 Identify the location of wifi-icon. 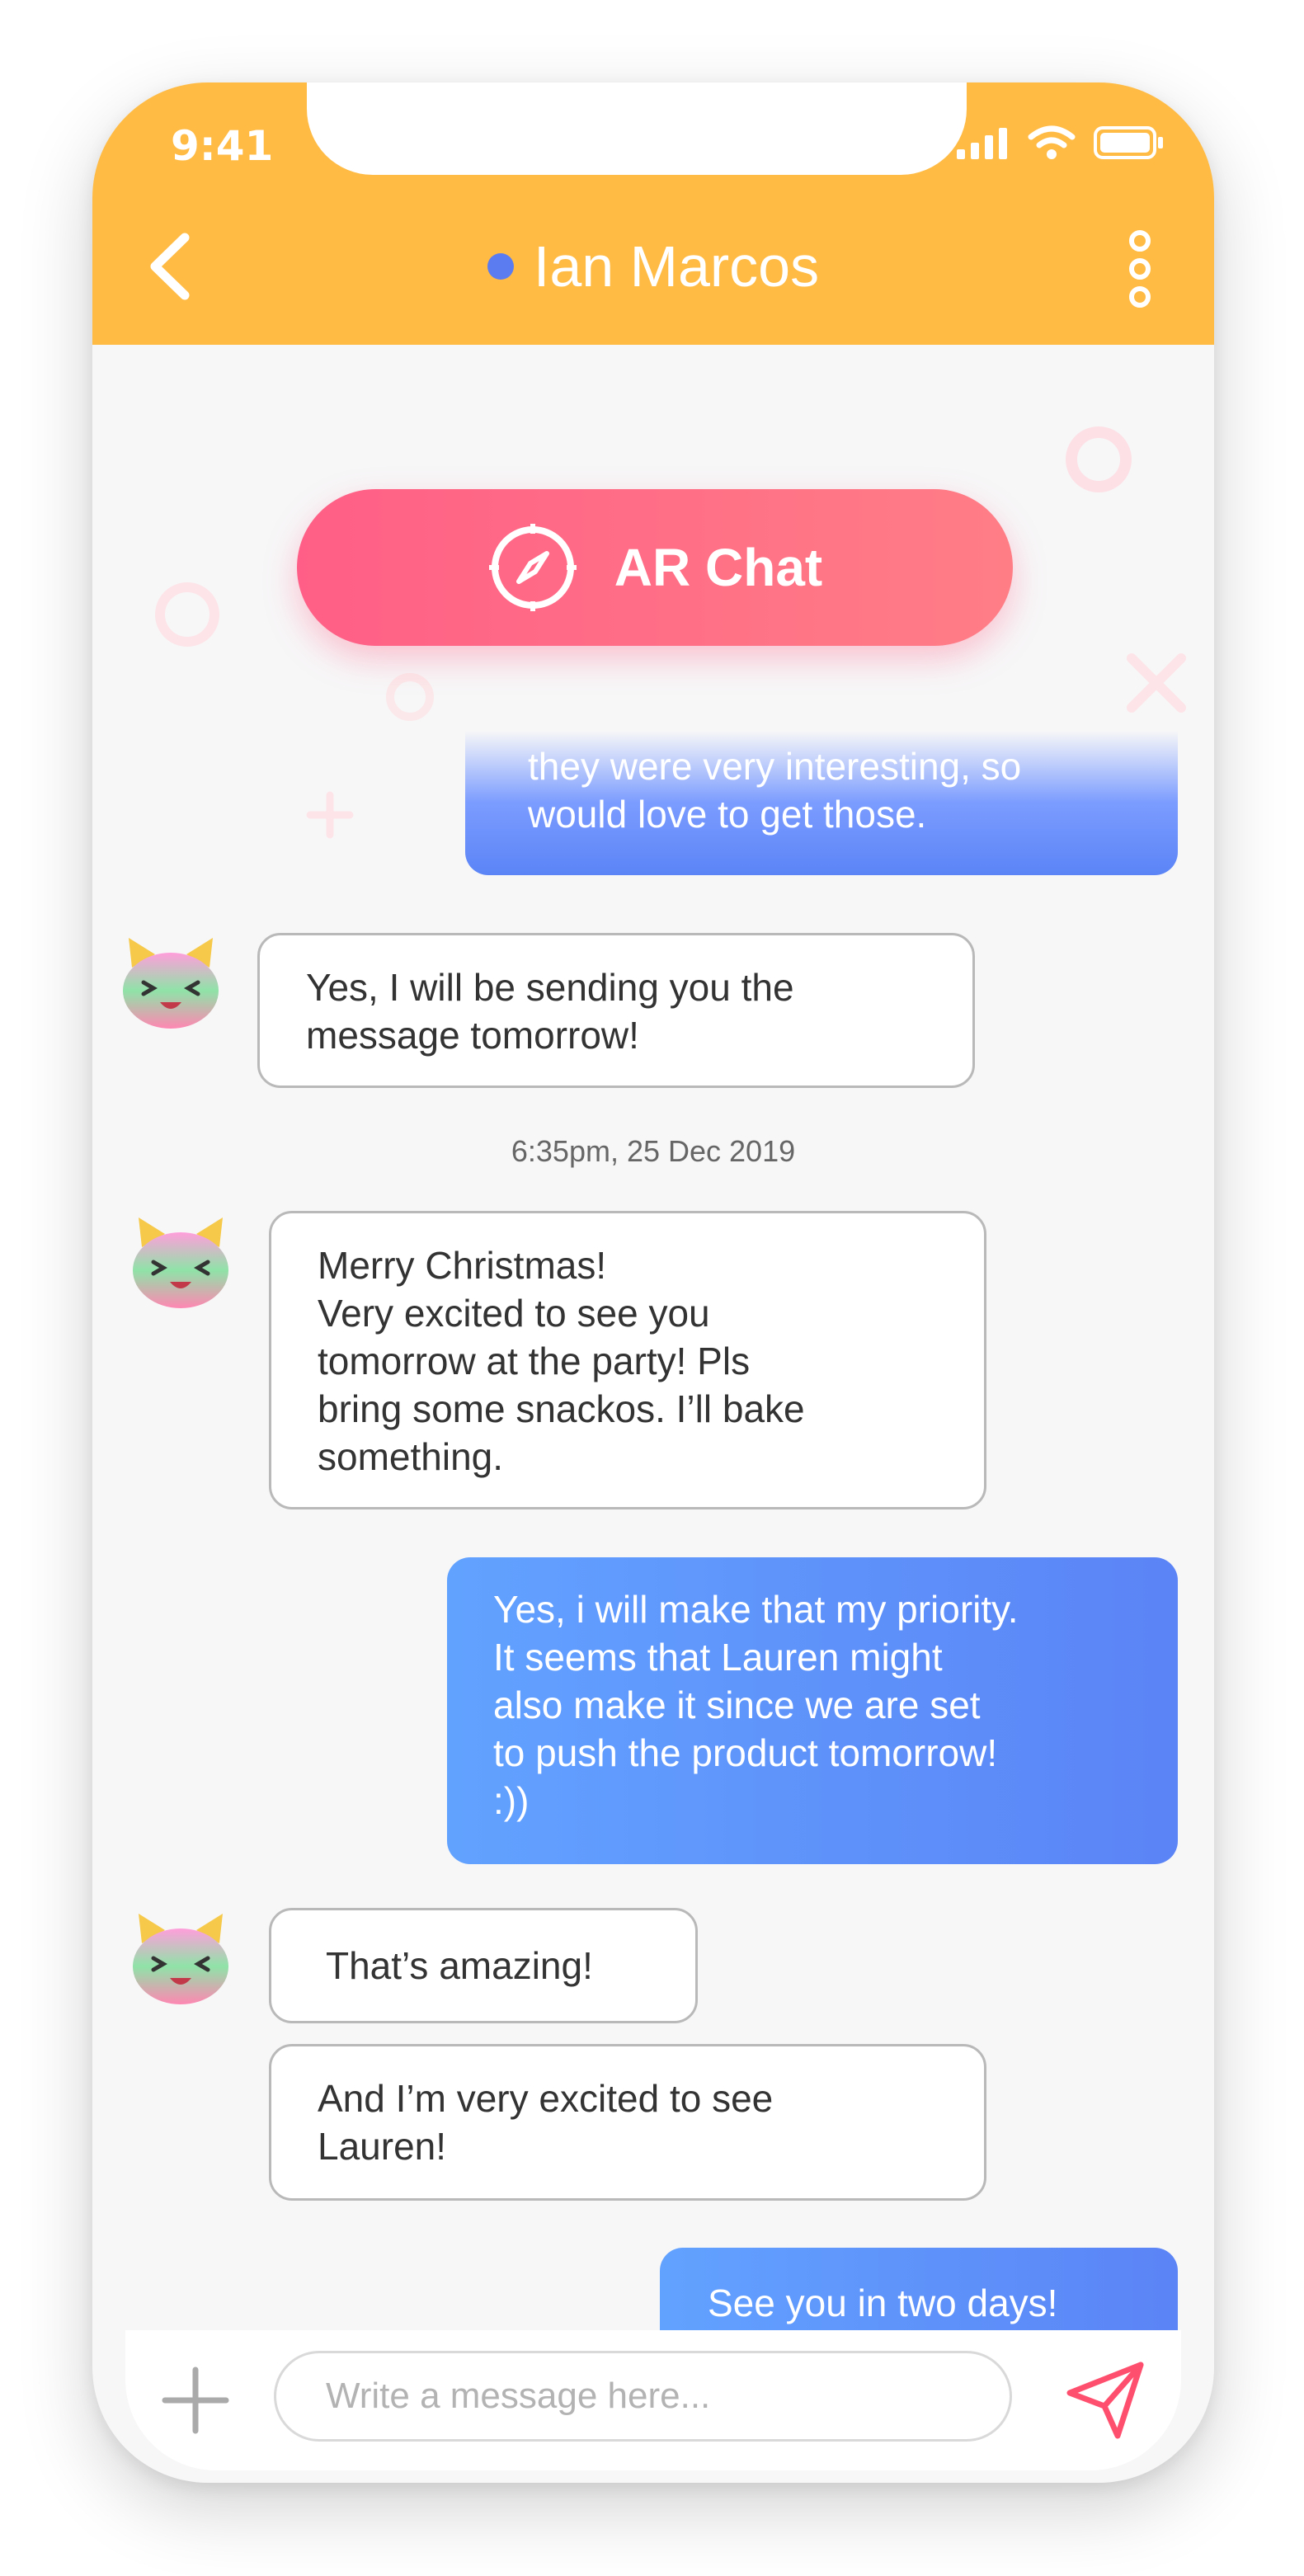
(1052, 142).